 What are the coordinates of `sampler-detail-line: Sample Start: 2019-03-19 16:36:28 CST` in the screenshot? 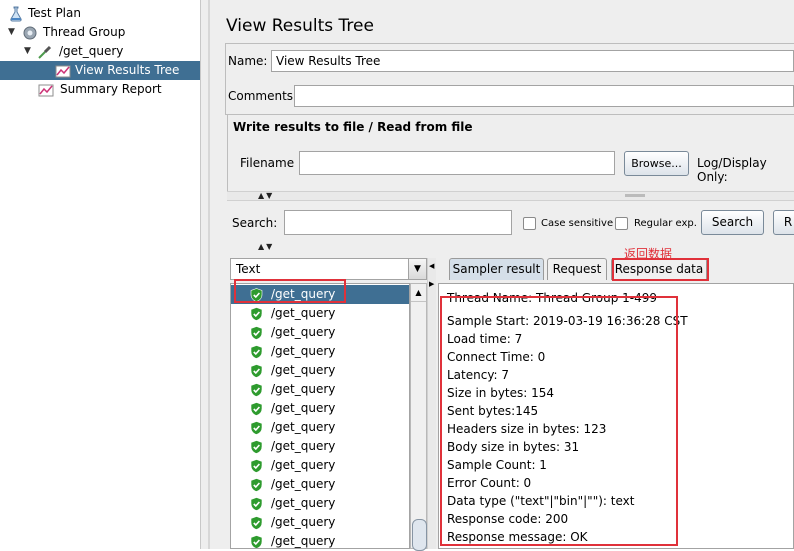 It's located at (567, 321).